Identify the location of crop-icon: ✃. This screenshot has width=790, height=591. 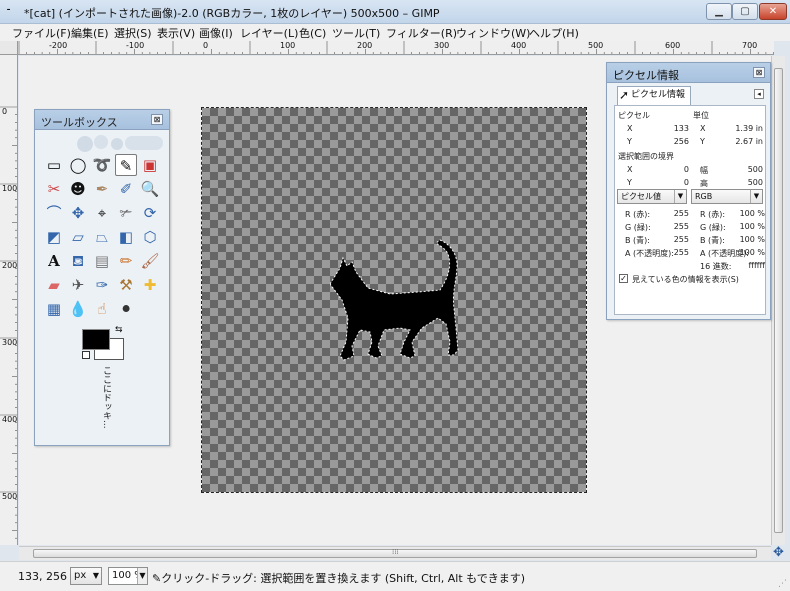
(126, 213).